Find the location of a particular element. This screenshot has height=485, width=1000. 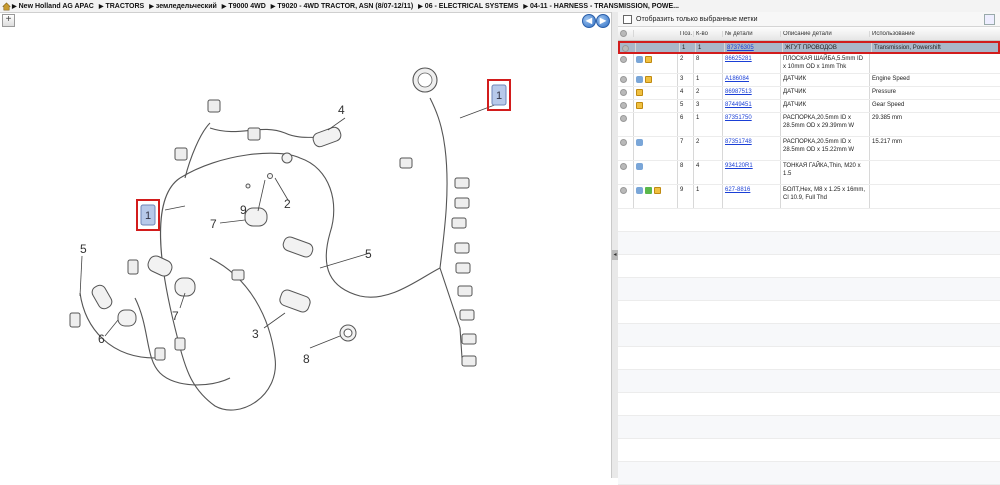

header-part-number: № детали is located at coordinates (752, 33).